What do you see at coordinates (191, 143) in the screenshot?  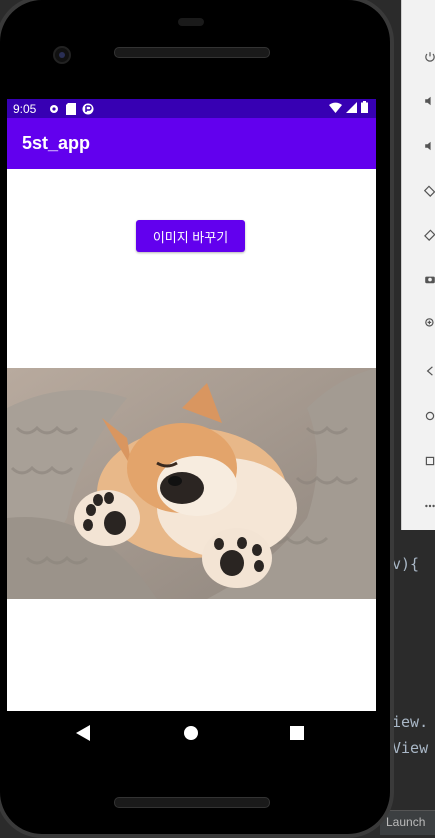 I see `app-bar: 5st_app` at bounding box center [191, 143].